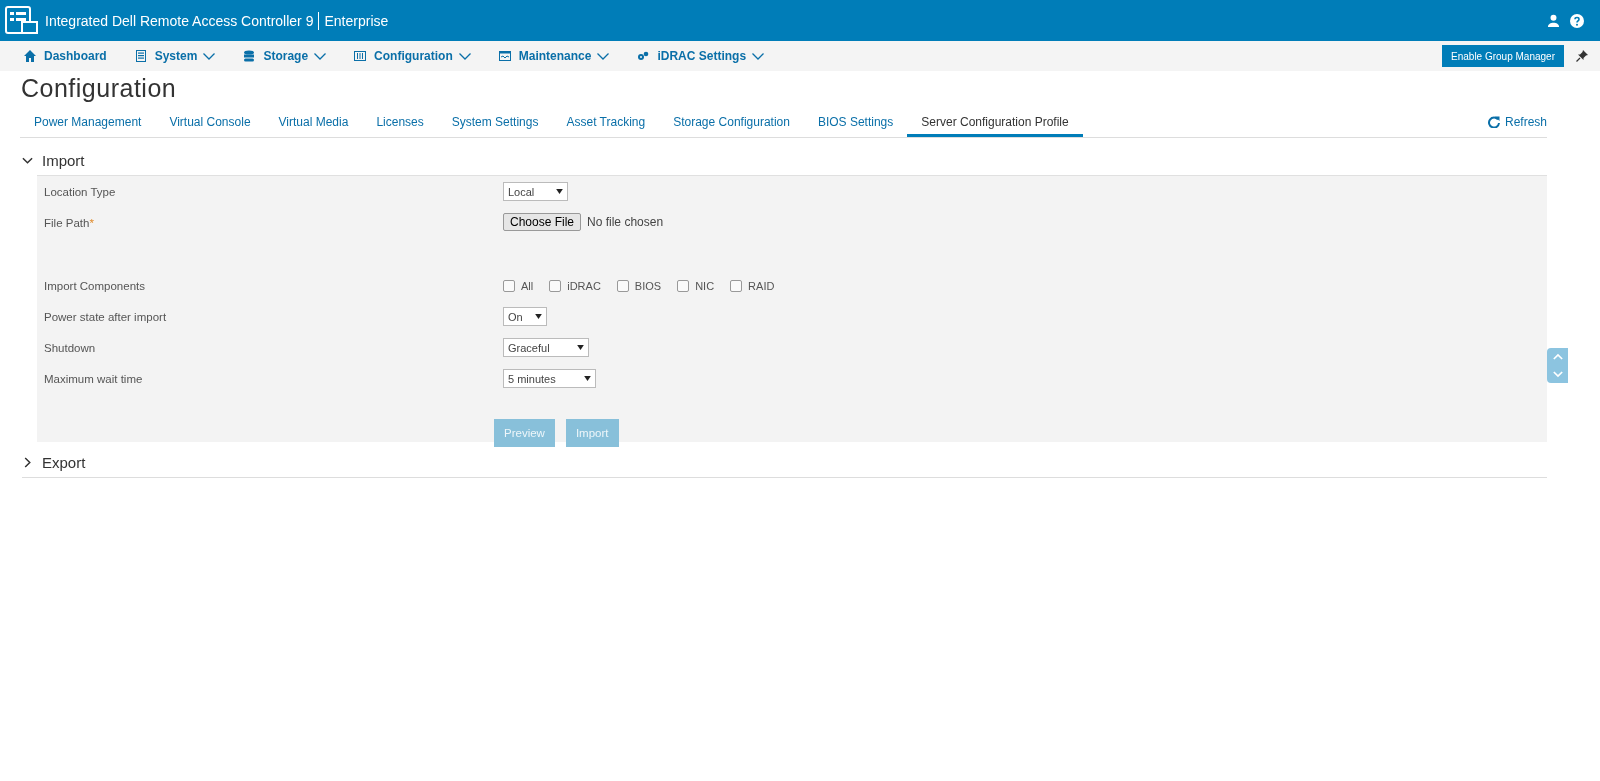  What do you see at coordinates (30, 56) in the screenshot?
I see `home-icon` at bounding box center [30, 56].